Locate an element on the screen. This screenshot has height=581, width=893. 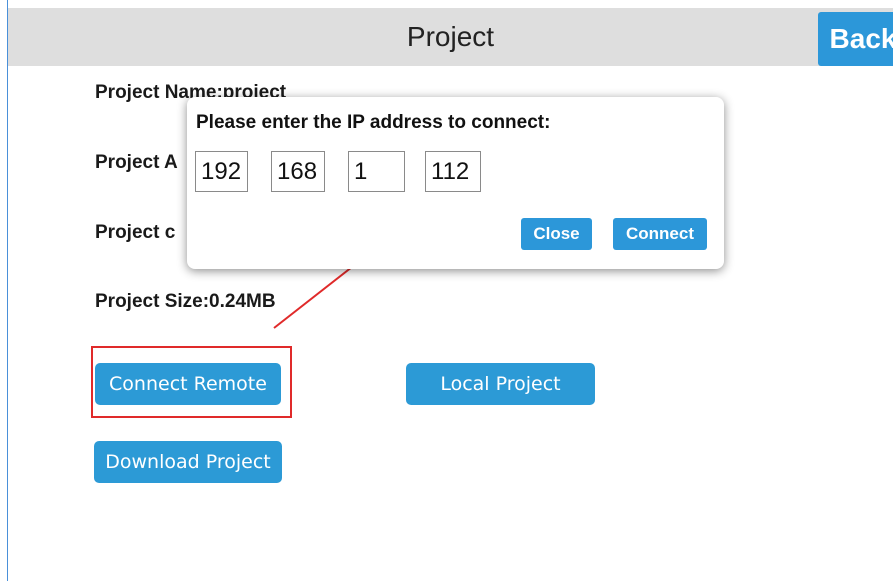
ip-octet-1-input is located at coordinates (221, 171).